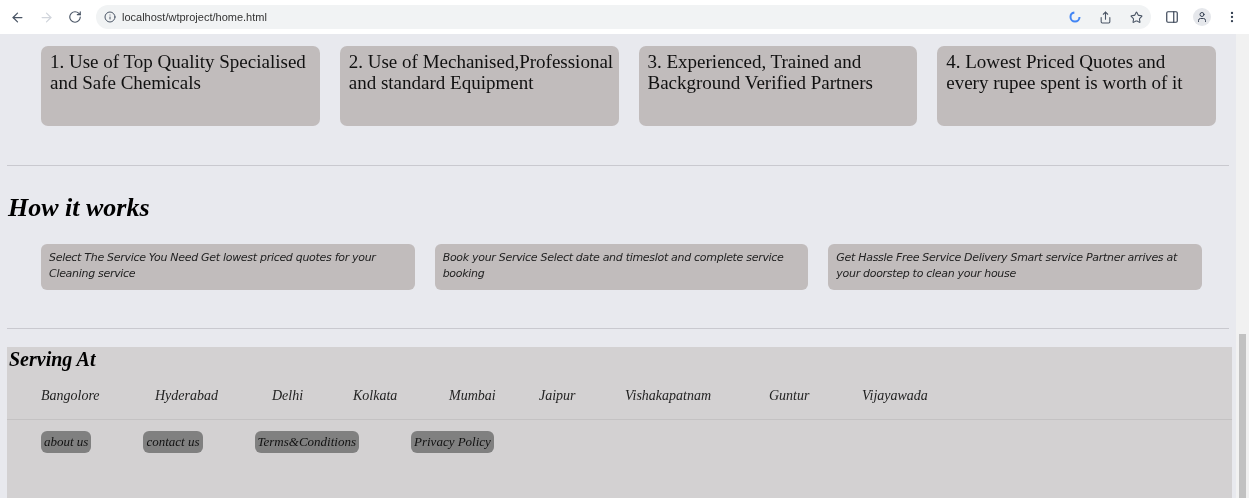  What do you see at coordinates (288, 395) in the screenshot?
I see `city-name: Delhi` at bounding box center [288, 395].